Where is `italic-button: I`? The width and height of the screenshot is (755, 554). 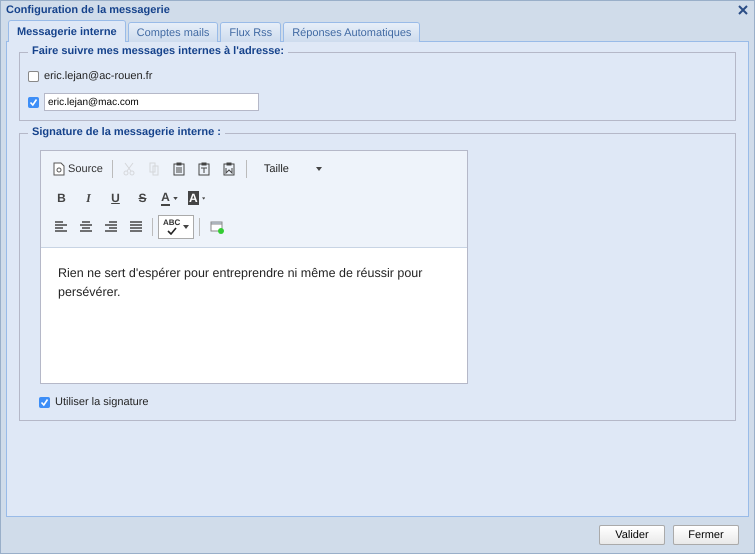
italic-button: I is located at coordinates (88, 198).